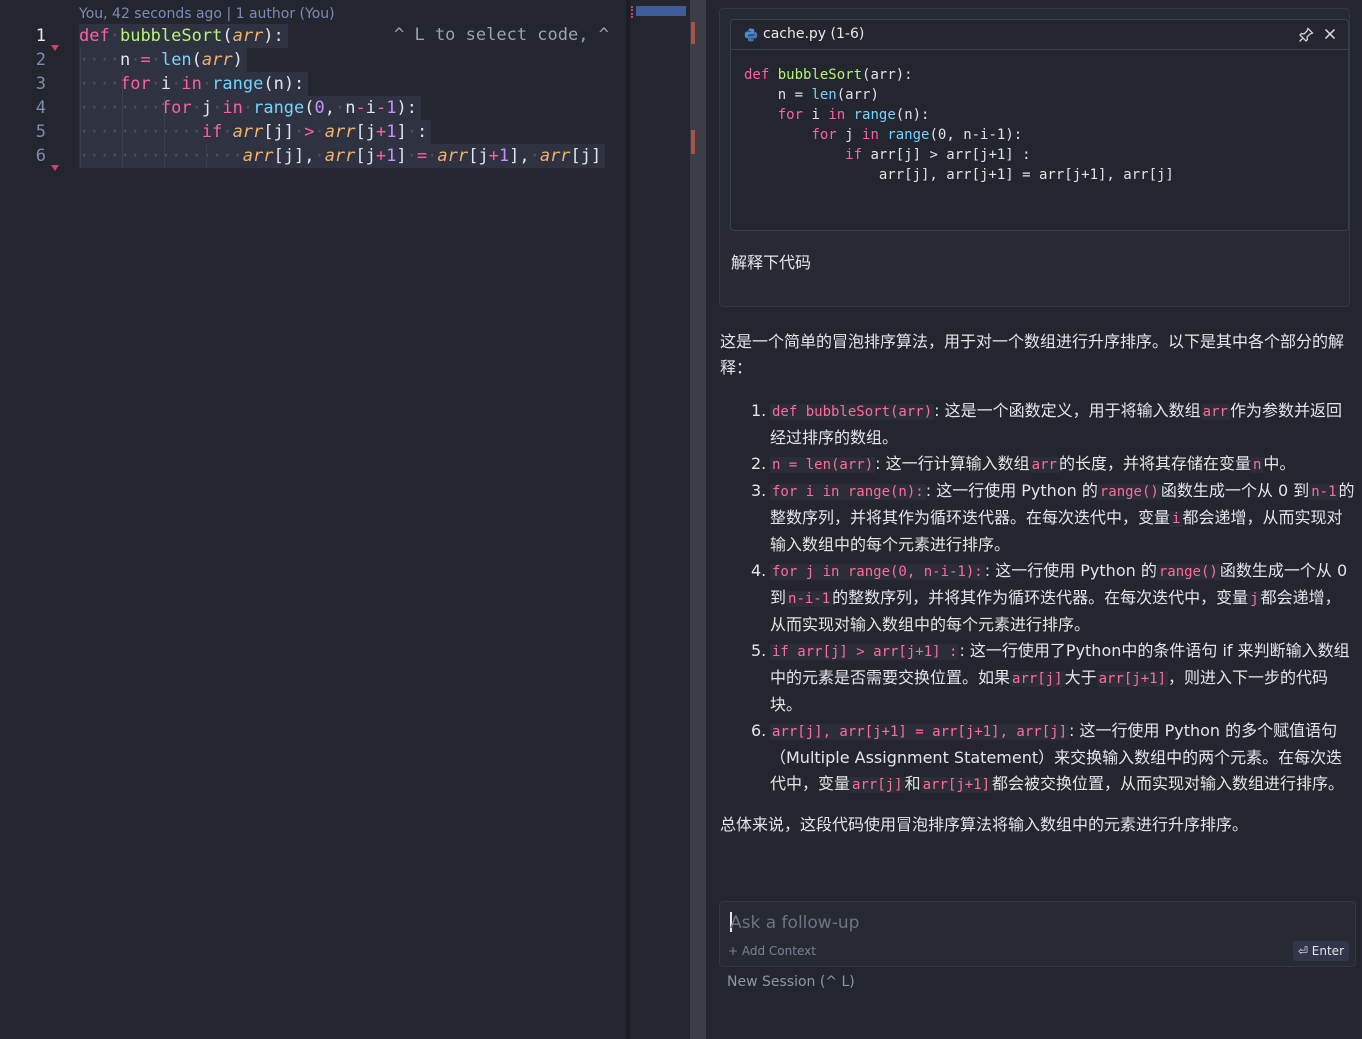  What do you see at coordinates (1320, 951) in the screenshot?
I see `enter-button: ⏎ Enter` at bounding box center [1320, 951].